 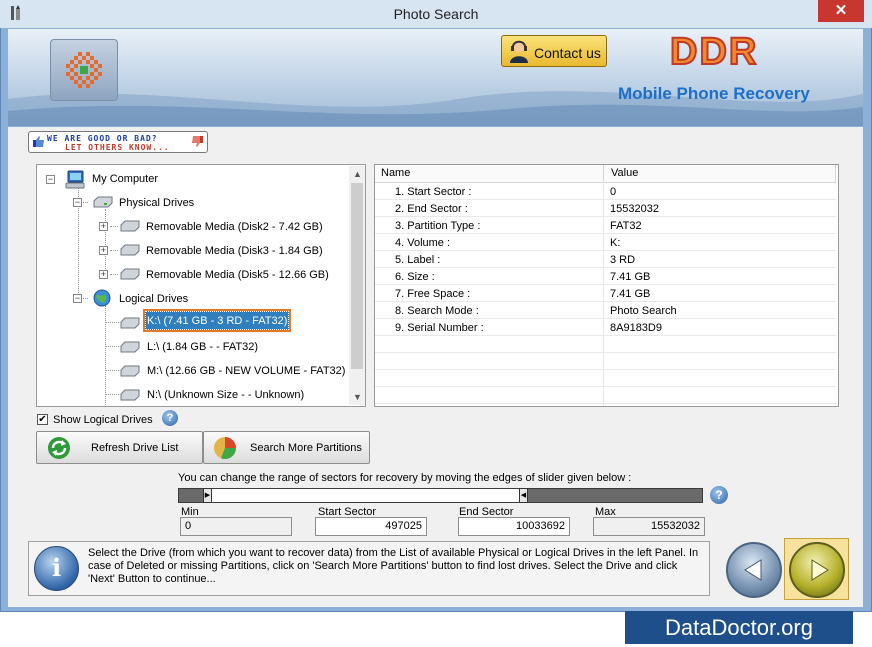 What do you see at coordinates (125, 179) in the screenshot?
I see `tree-item-my-computer: My Computer` at bounding box center [125, 179].